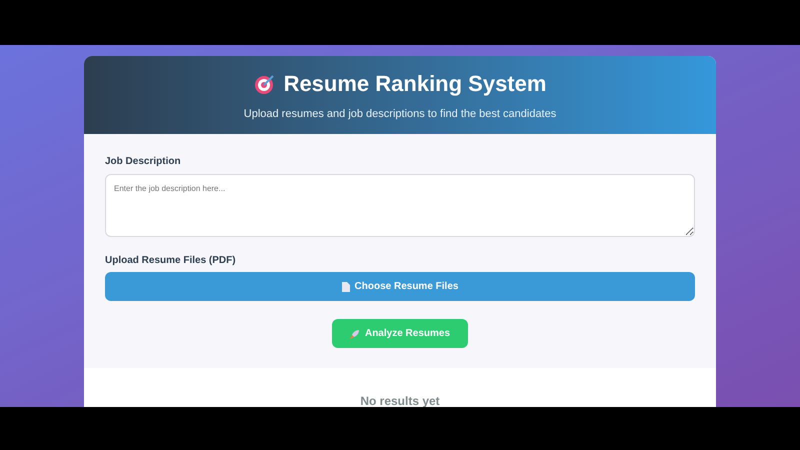 This screenshot has width=800, height=450. What do you see at coordinates (171, 261) in the screenshot?
I see `field-label: Upload Resume Files (PDF)` at bounding box center [171, 261].